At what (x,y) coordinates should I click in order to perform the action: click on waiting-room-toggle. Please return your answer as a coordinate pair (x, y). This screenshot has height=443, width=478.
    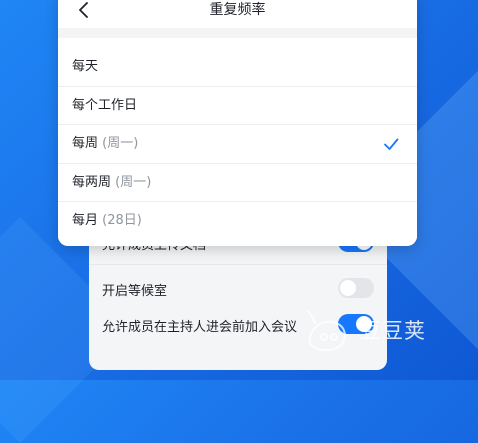
    Looking at the image, I should click on (356, 288).